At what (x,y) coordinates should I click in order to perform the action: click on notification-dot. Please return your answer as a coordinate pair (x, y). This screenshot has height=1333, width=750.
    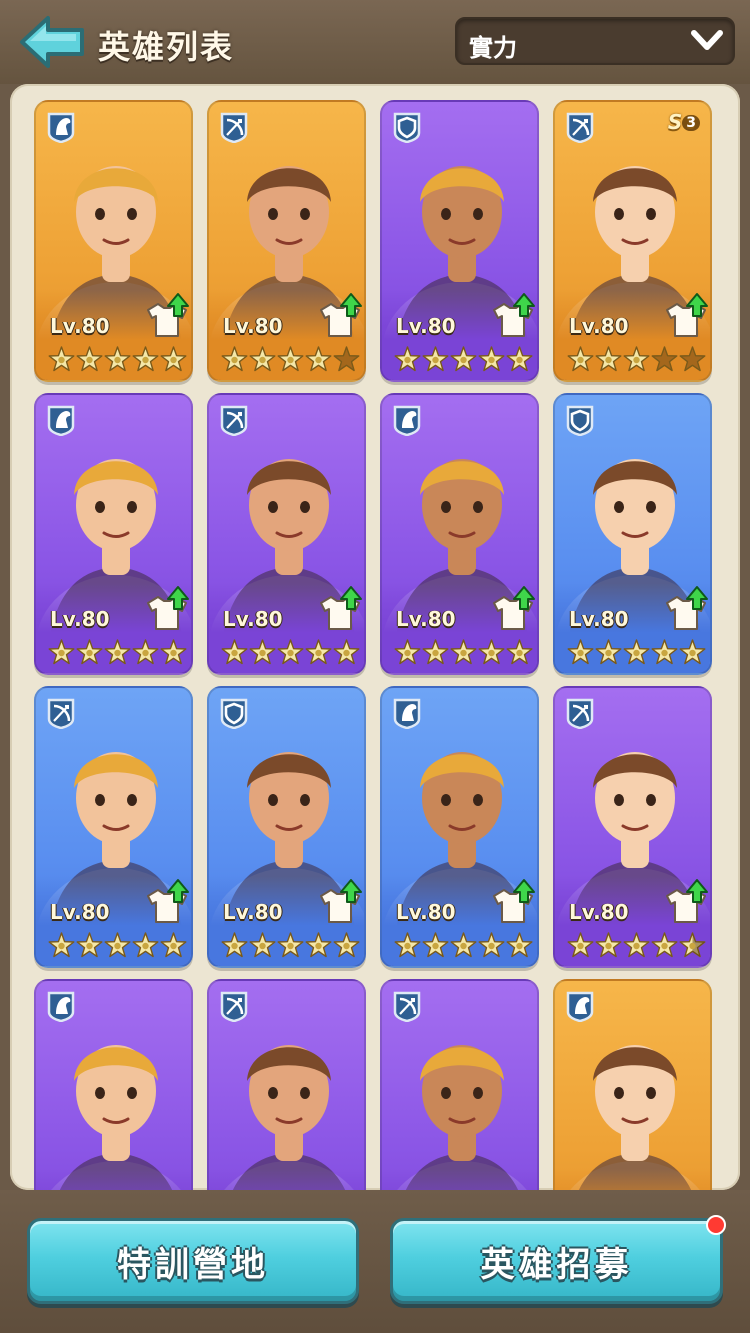
    Looking at the image, I should click on (716, 1225).